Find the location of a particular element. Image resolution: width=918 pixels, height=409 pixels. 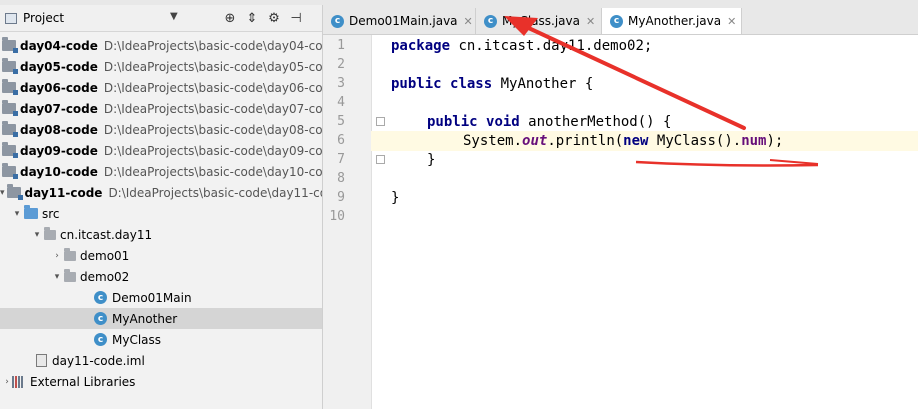

annotation-arrow-line is located at coordinates (632, 76).